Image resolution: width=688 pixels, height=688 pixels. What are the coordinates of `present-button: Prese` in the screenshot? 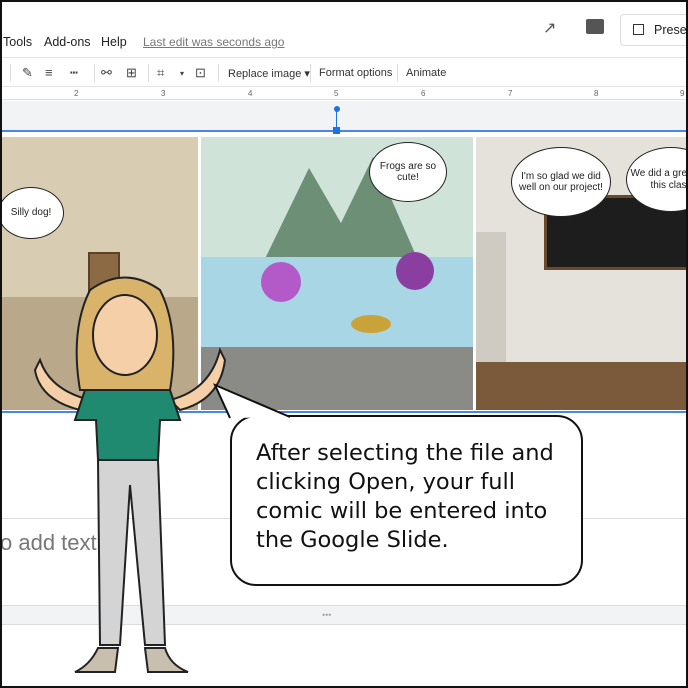 It's located at (654, 30).